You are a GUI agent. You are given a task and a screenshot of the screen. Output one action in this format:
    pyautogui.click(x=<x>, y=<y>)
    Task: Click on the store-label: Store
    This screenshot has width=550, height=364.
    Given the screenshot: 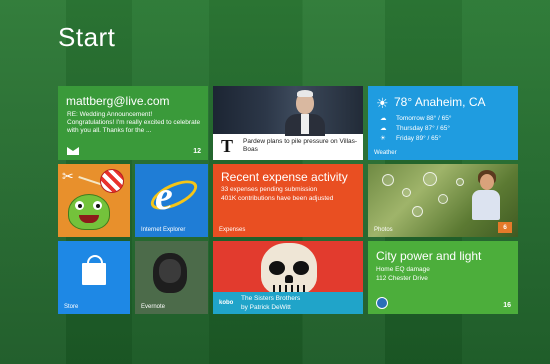 What is the action you would take?
    pyautogui.click(x=71, y=307)
    